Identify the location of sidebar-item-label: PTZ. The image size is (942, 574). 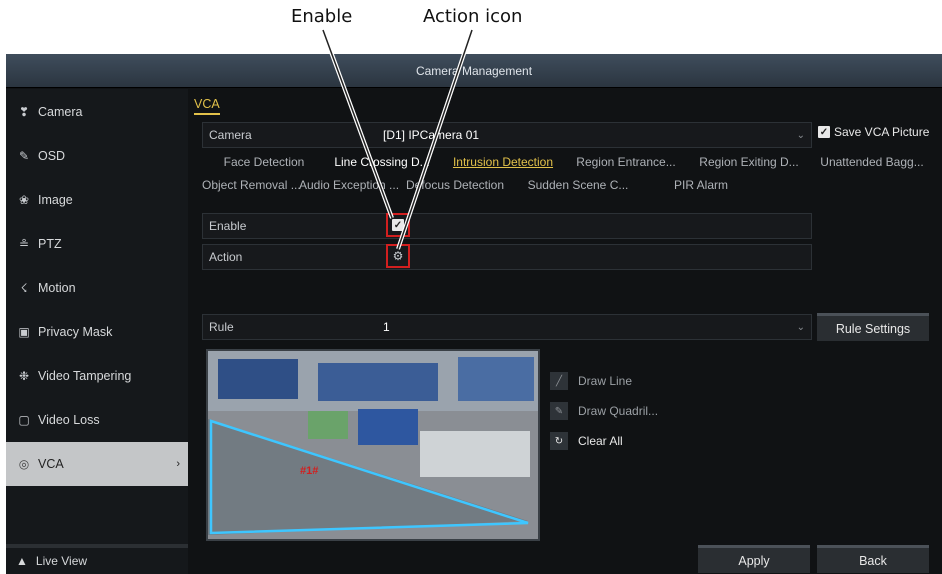
(50, 244).